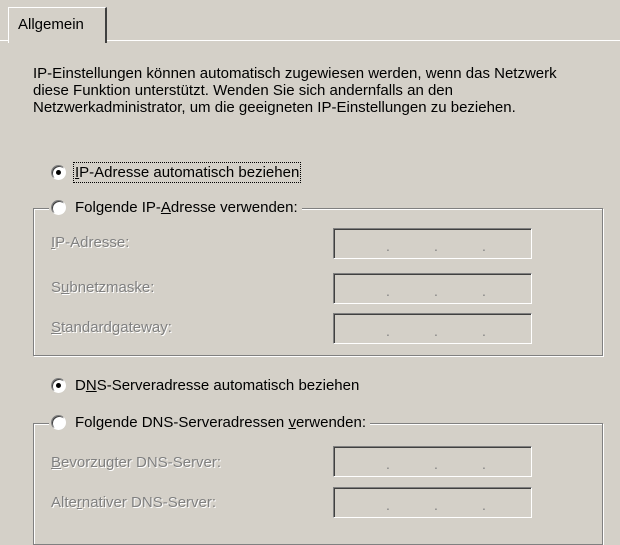  Describe the element at coordinates (432, 288) in the screenshot. I see `subnet-mask-field: . . .` at that location.